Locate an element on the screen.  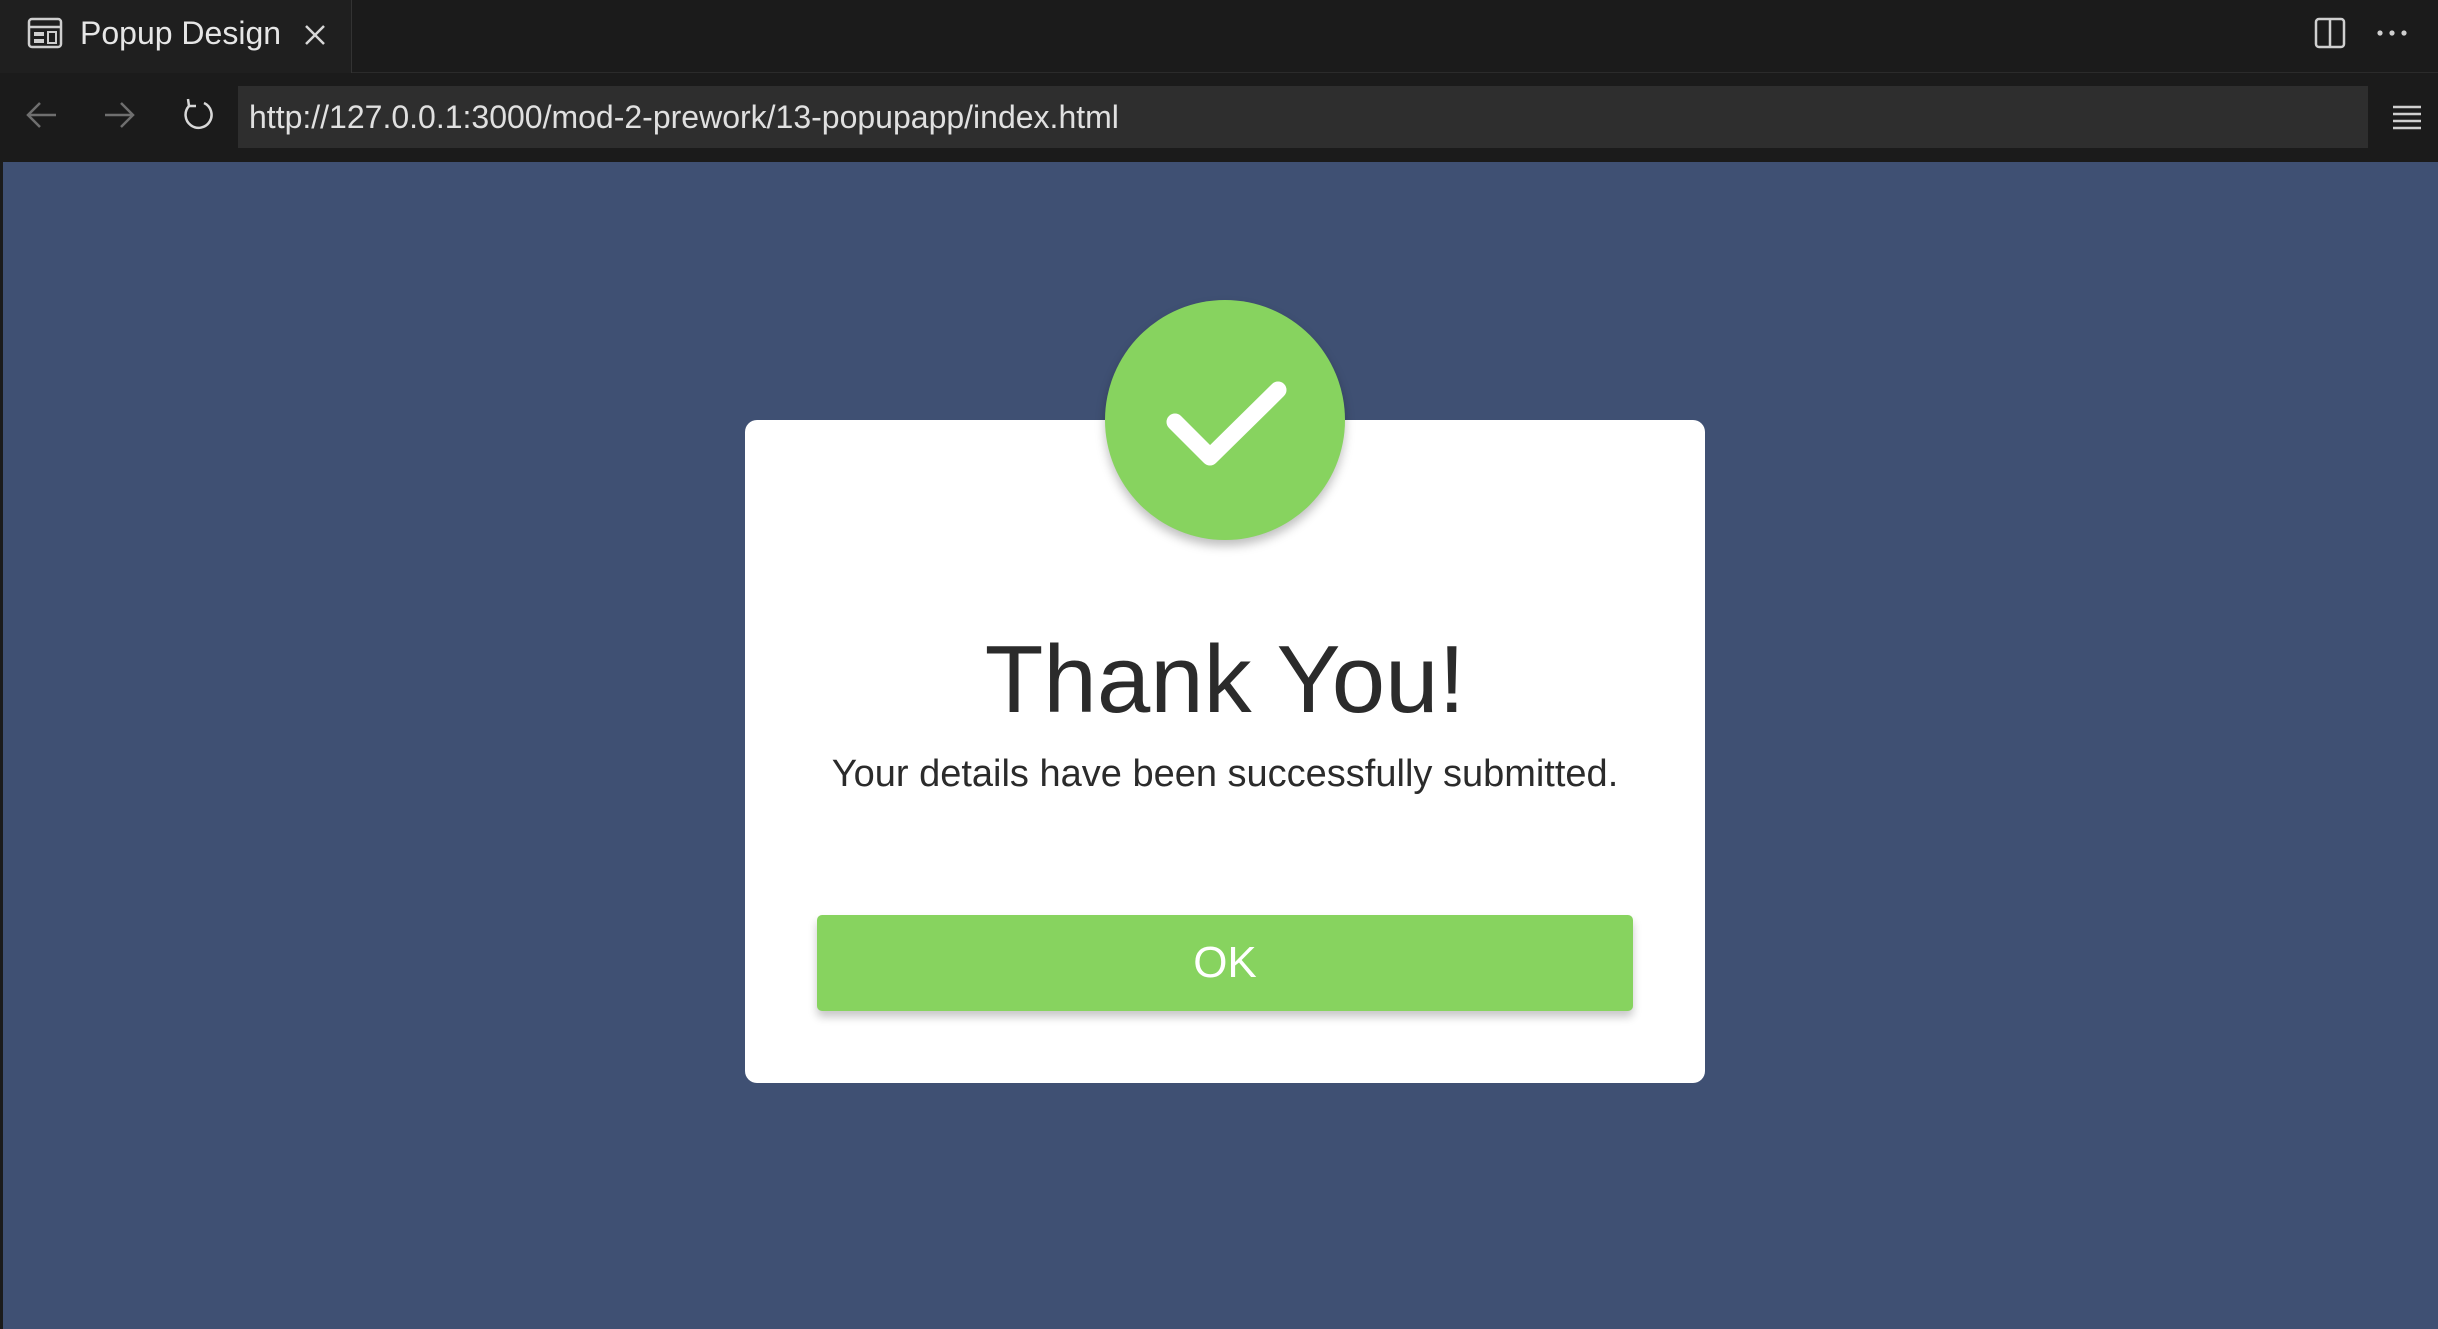
hamburger-menu-icon is located at coordinates (2407, 117).